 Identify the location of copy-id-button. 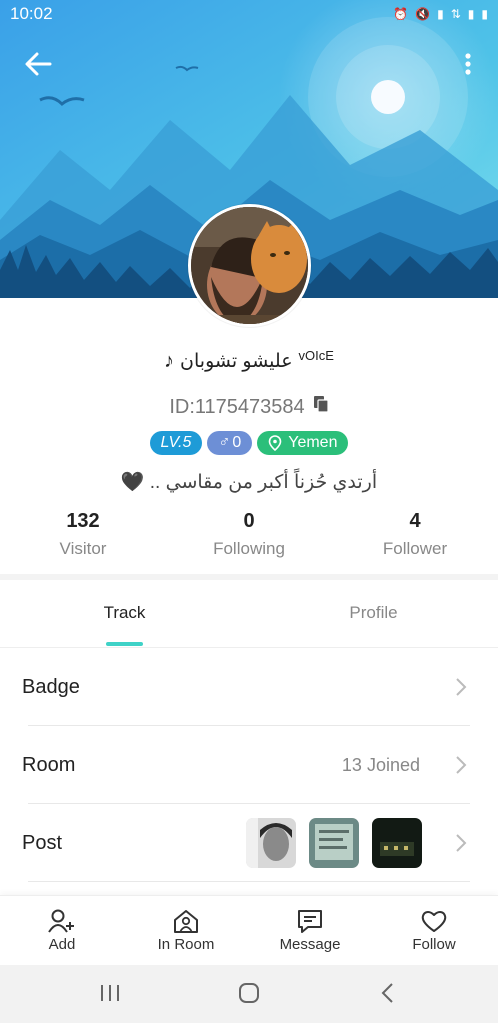
(321, 407).